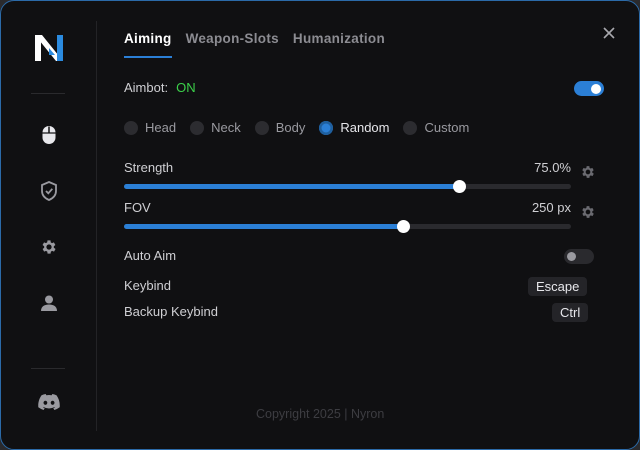 The image size is (640, 450). I want to click on mouse-icon, so click(49, 135).